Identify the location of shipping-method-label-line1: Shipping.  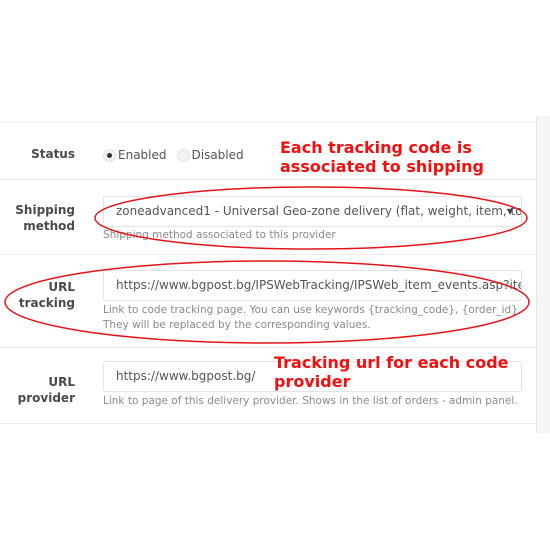
(45, 210).